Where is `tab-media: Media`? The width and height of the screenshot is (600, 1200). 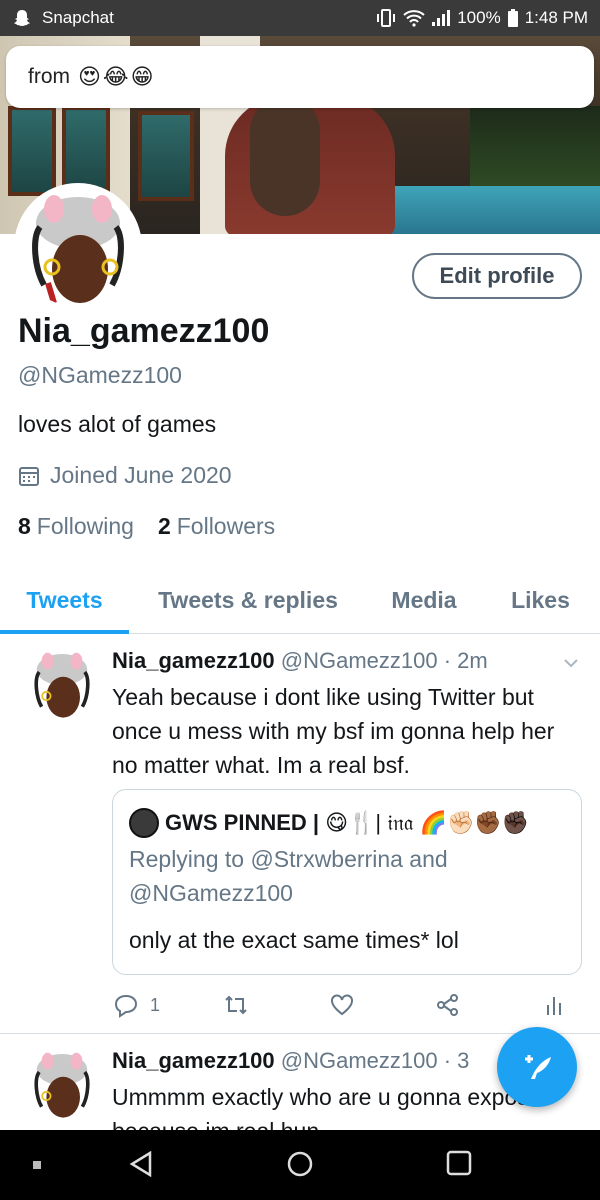
tab-media: Media is located at coordinates (424, 600).